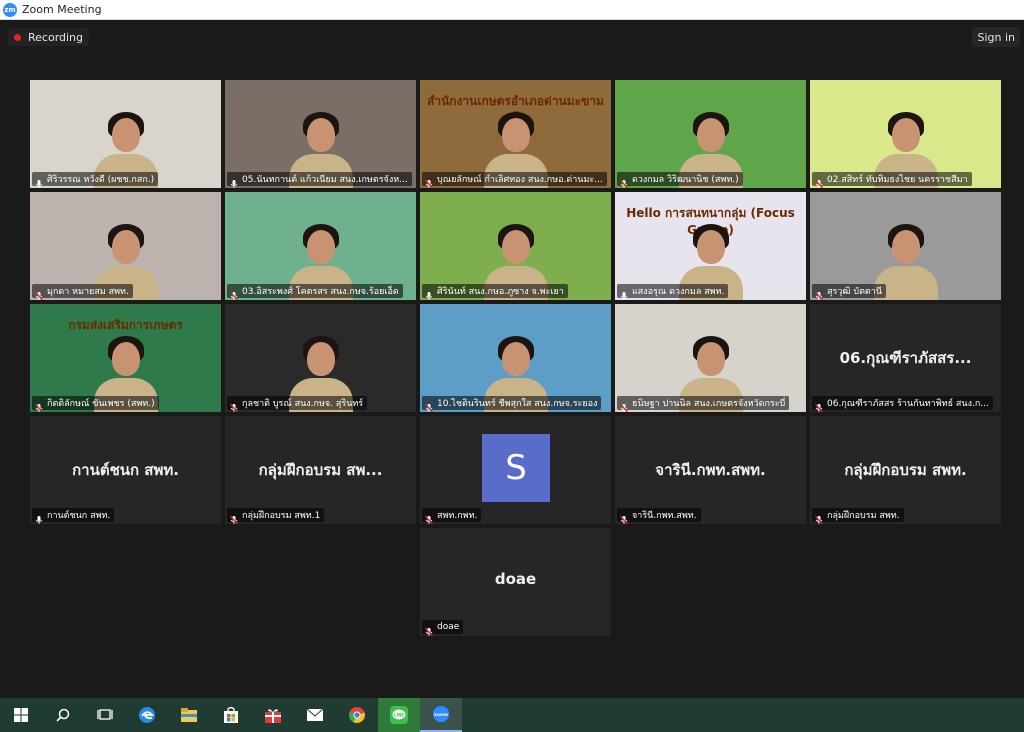 Image resolution: width=1024 pixels, height=732 pixels. I want to click on participant-name: 02.สสิทร์ ทับทิมธงไชย นครราชสีมา, so click(897, 180).